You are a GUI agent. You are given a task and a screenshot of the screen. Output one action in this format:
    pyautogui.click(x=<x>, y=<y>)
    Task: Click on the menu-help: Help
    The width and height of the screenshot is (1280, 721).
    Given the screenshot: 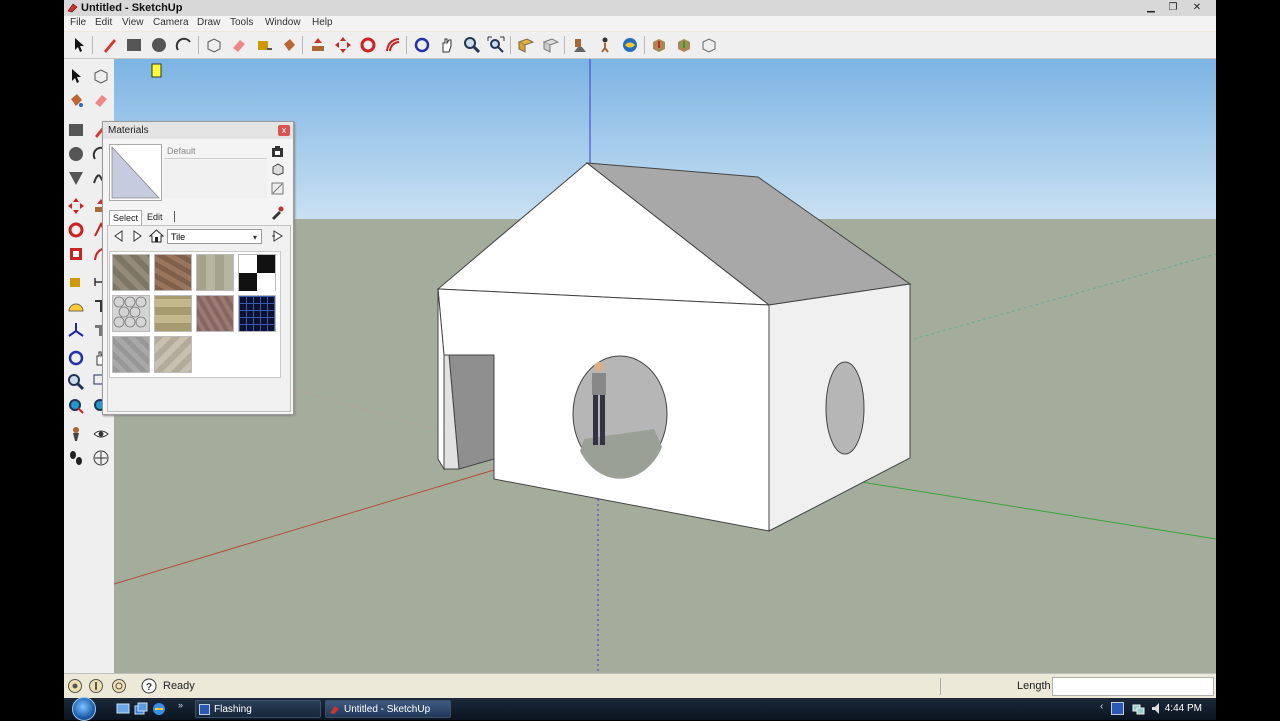 What is the action you would take?
    pyautogui.click(x=322, y=22)
    